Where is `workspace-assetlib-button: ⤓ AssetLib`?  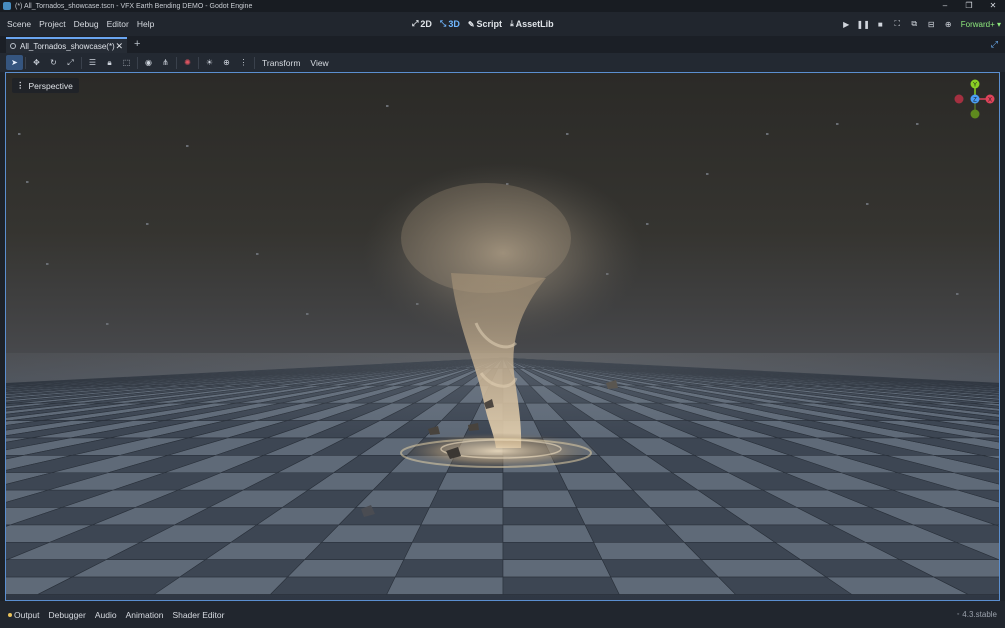 workspace-assetlib-button: ⤓ AssetLib is located at coordinates (532, 24).